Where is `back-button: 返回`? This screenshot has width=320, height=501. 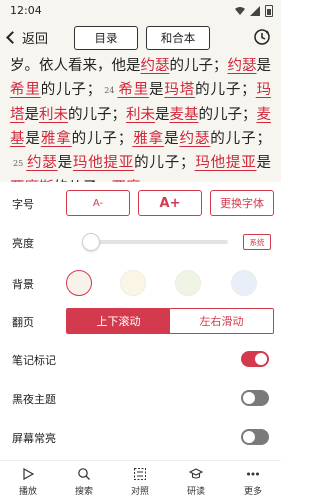 back-button: 返回 is located at coordinates (27, 37).